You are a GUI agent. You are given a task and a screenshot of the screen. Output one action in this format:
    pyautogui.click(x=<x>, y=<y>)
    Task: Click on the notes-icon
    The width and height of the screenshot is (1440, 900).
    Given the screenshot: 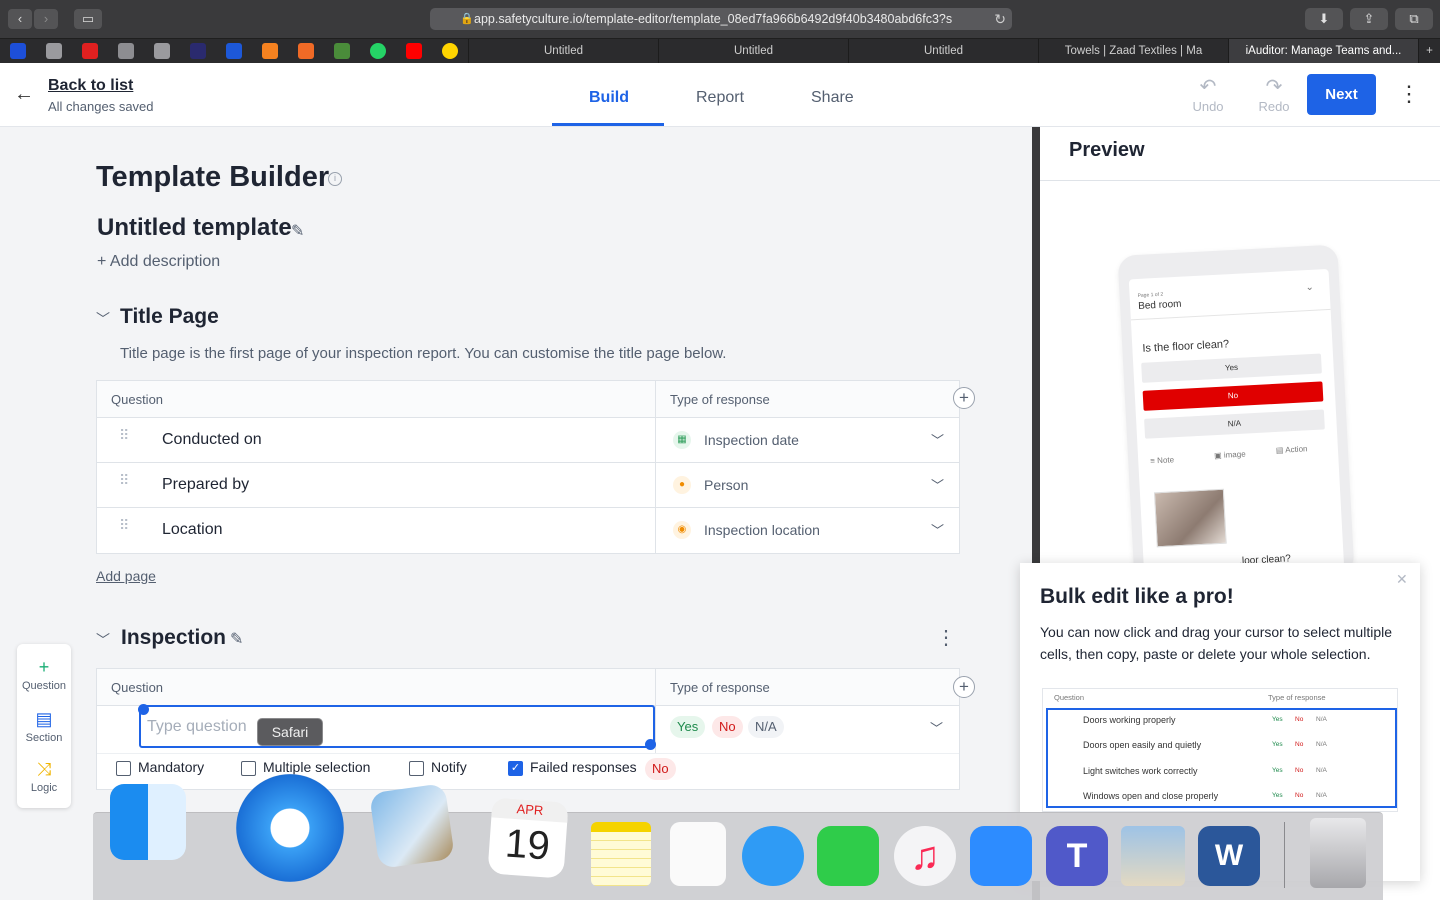 What is the action you would take?
    pyautogui.click(x=621, y=854)
    